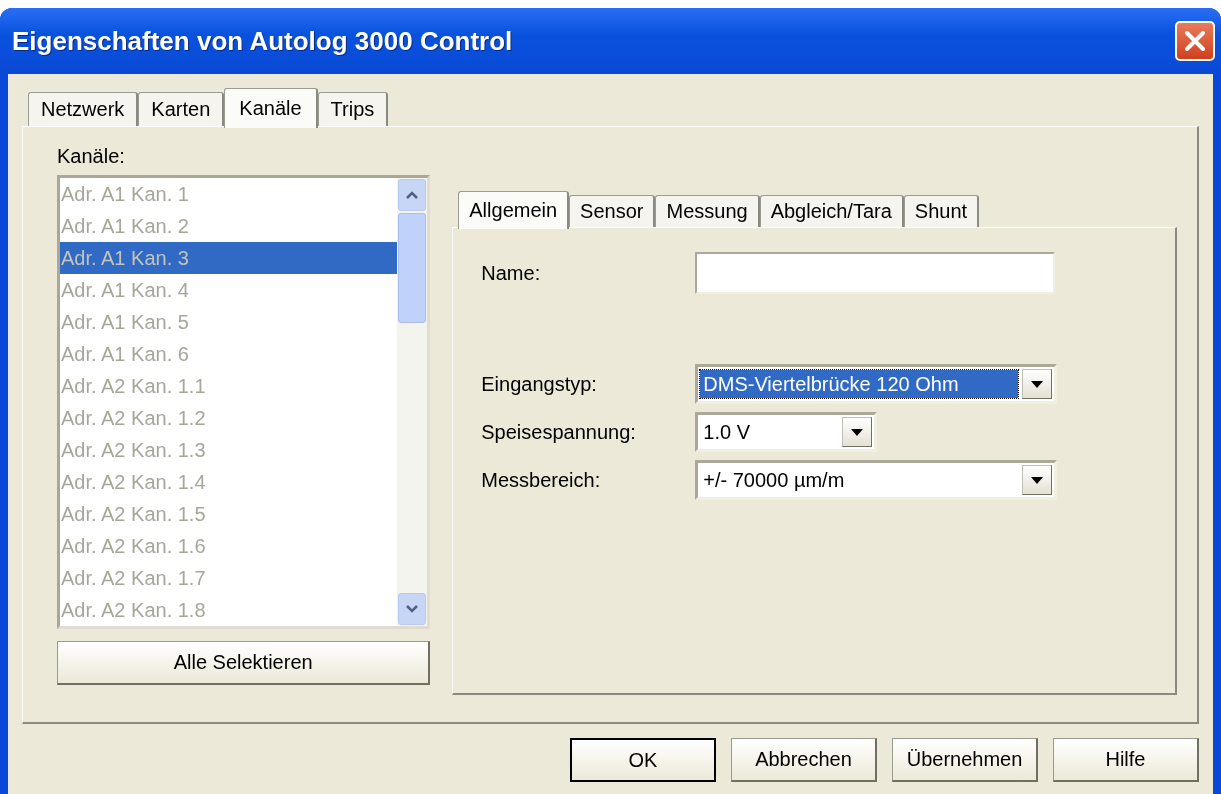  I want to click on scroll-thumb, so click(412, 268).